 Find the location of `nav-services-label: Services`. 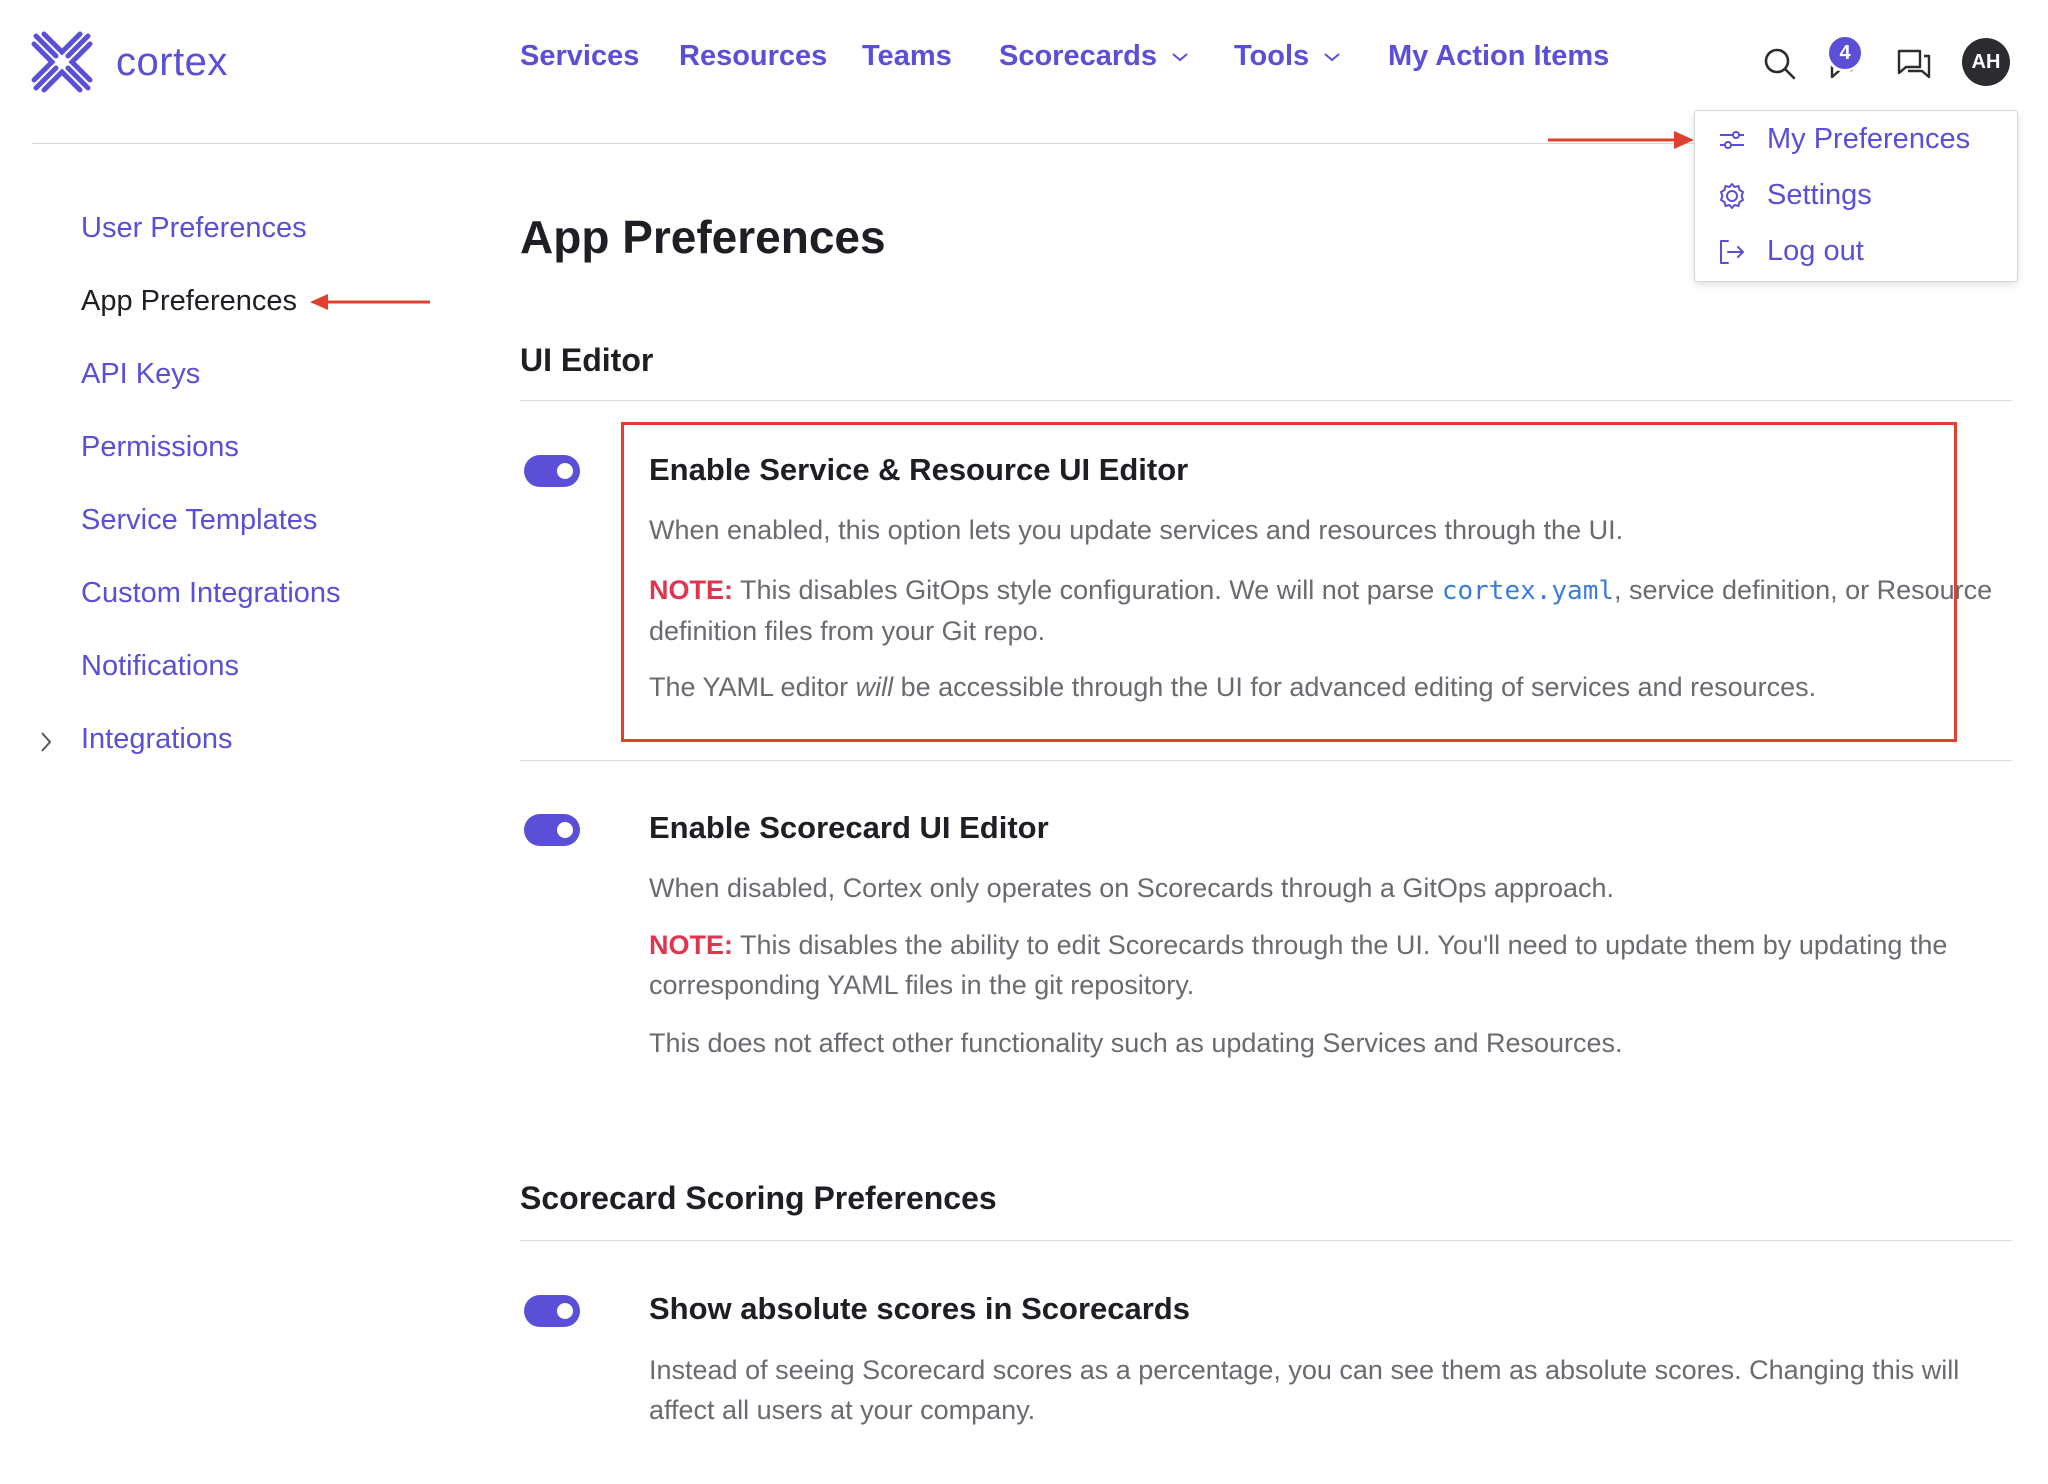

nav-services-label: Services is located at coordinates (580, 56).